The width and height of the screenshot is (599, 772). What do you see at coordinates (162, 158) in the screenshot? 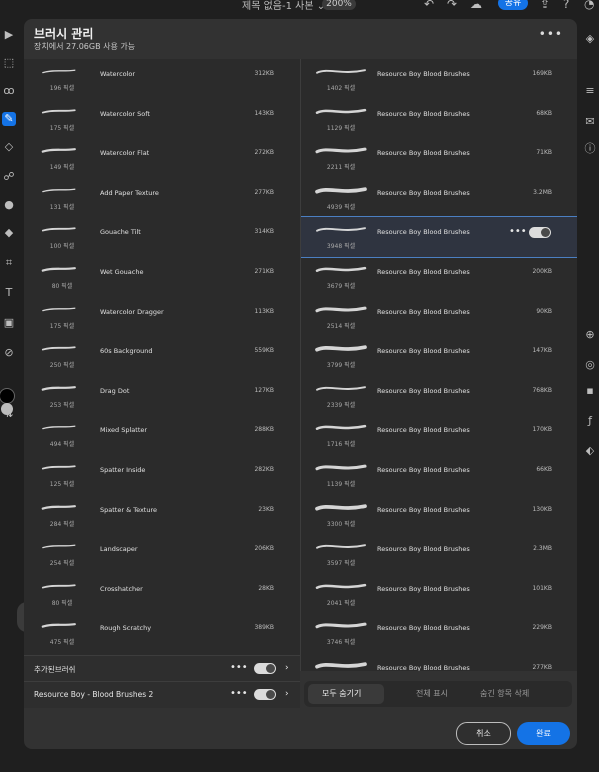
I see `brush-row: 149 픽셀 Watercolor Flat 272KB` at bounding box center [162, 158].